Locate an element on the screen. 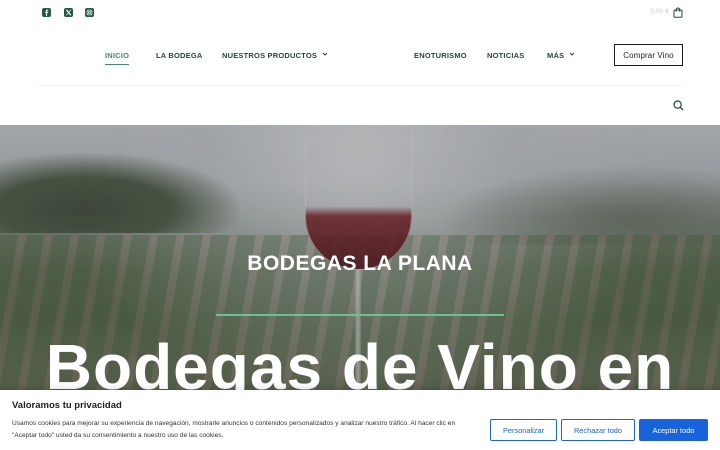 Image resolution: width=720 pixels, height=450 pixels. reject-all-cookies-button: Rechazar todo is located at coordinates (598, 430).